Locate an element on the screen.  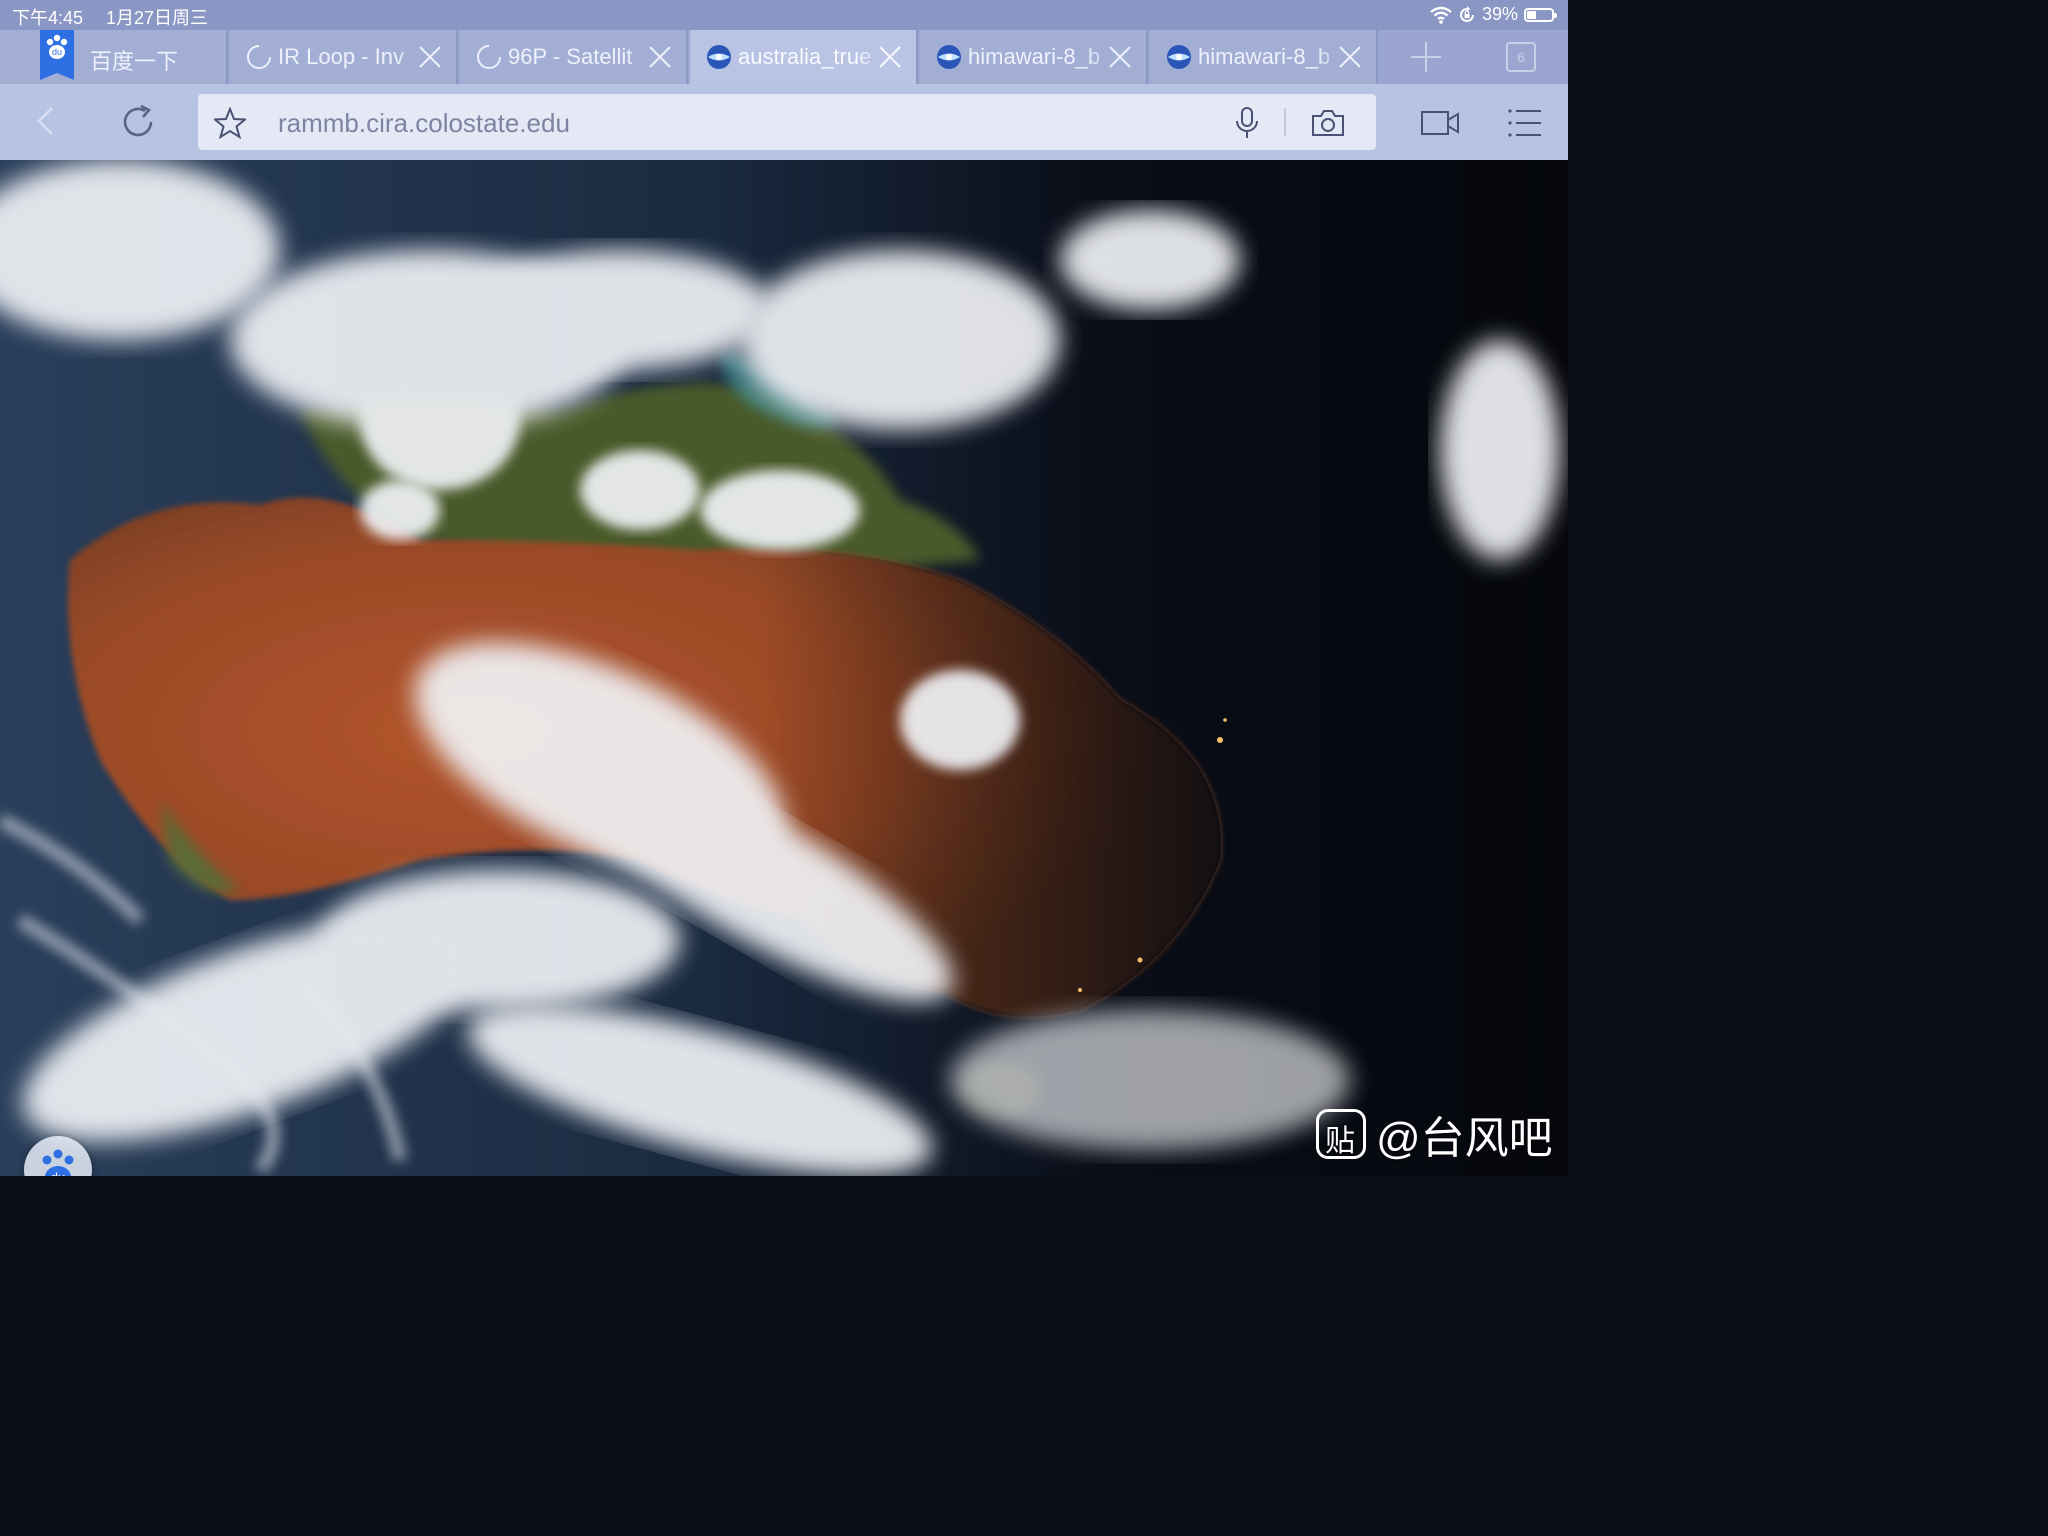
status-time: 下午4:45 is located at coordinates (48, 18).